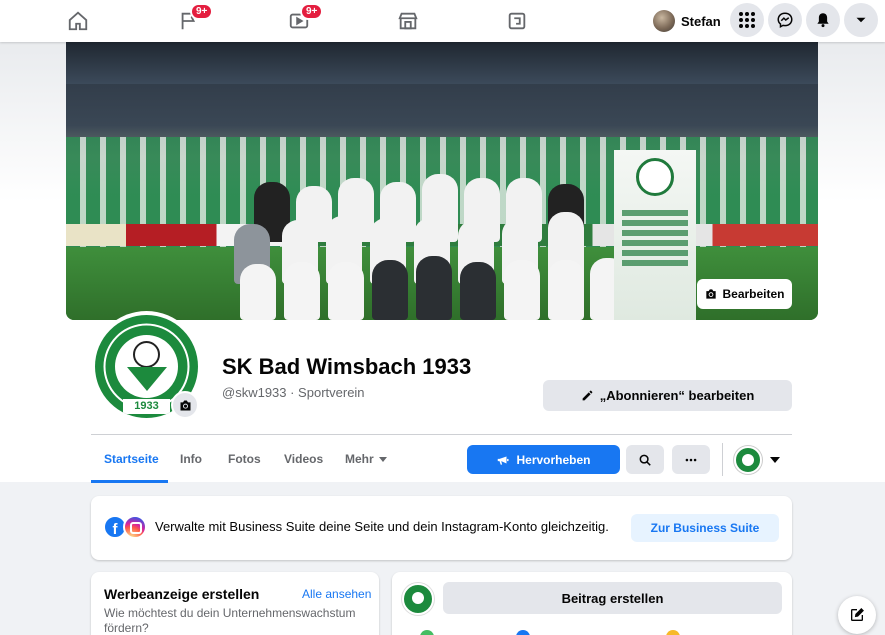 This screenshot has width=885, height=635. I want to click on active-tab-indicator, so click(129, 481).